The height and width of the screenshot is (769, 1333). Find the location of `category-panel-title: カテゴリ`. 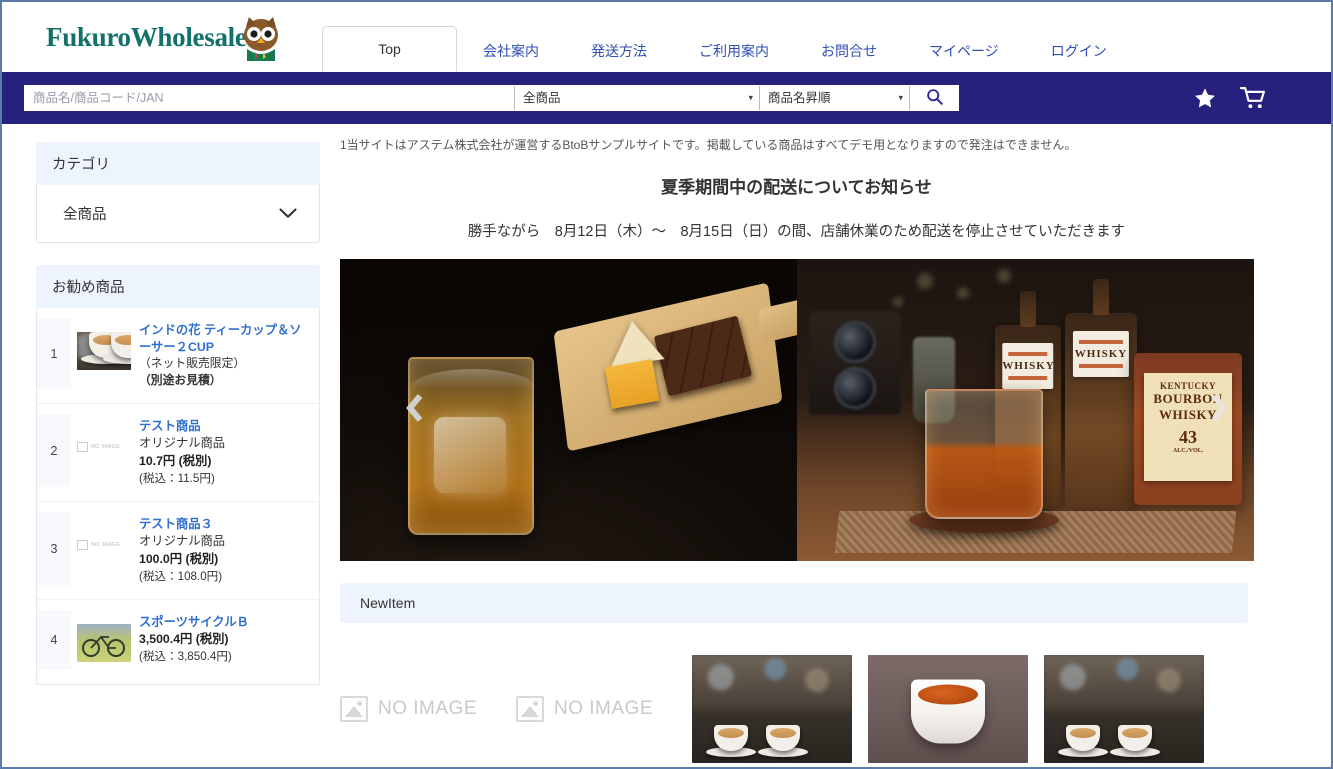

category-panel-title: カテゴリ is located at coordinates (178, 163).